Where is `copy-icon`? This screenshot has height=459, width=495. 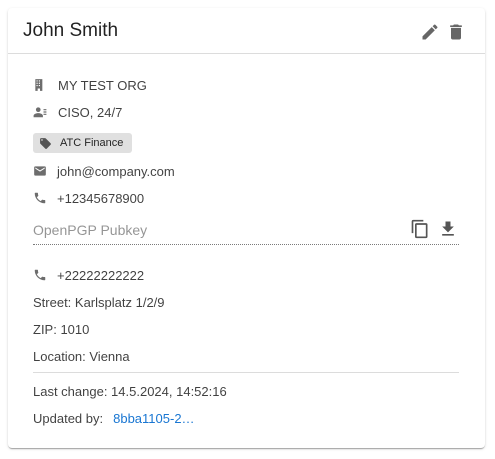 copy-icon is located at coordinates (419, 229).